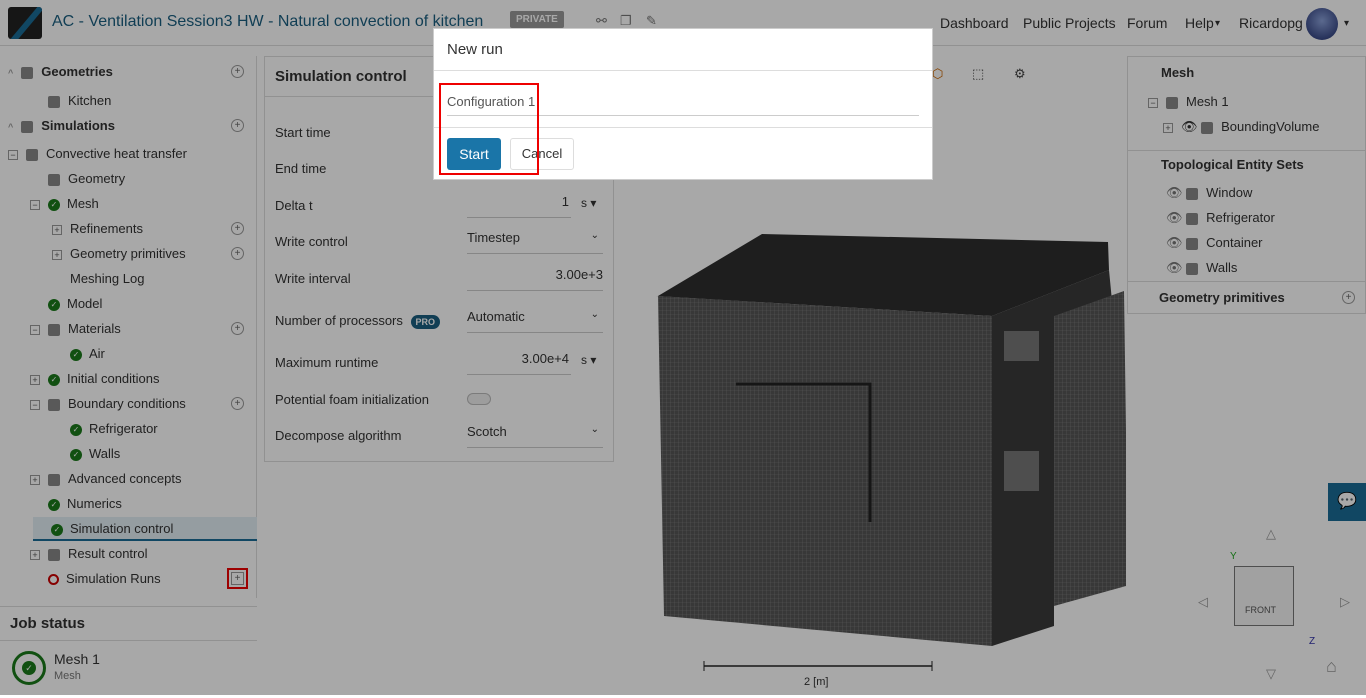  I want to click on dialog-title: New run, so click(683, 50).